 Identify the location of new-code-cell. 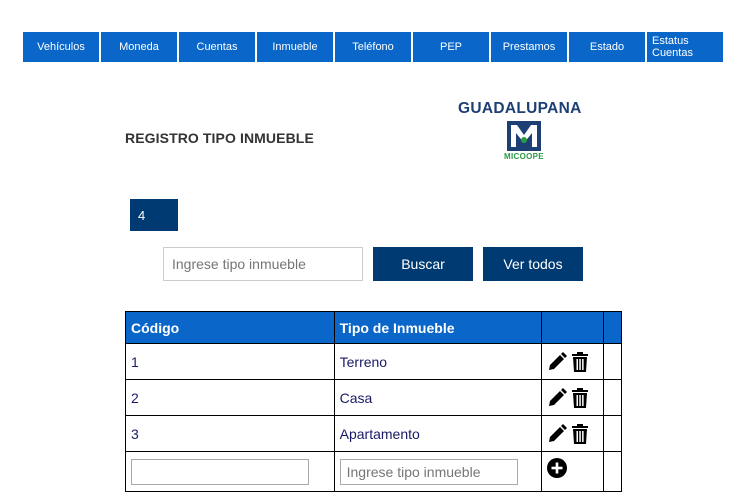
(230, 471).